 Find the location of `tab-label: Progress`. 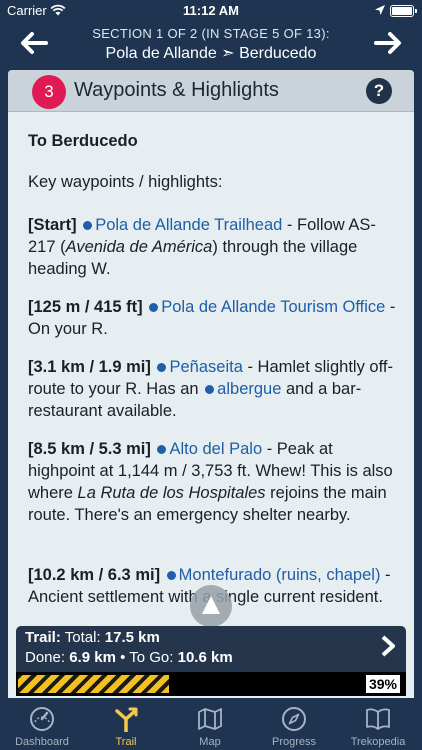

tab-label: Progress is located at coordinates (294, 742).